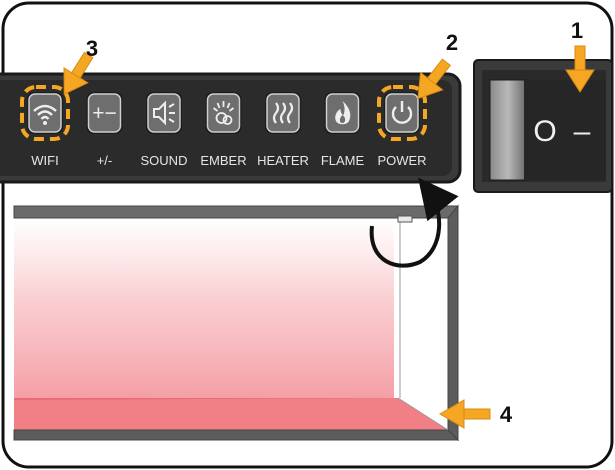  I want to click on plus-minus-glyph: +−, so click(104, 113).